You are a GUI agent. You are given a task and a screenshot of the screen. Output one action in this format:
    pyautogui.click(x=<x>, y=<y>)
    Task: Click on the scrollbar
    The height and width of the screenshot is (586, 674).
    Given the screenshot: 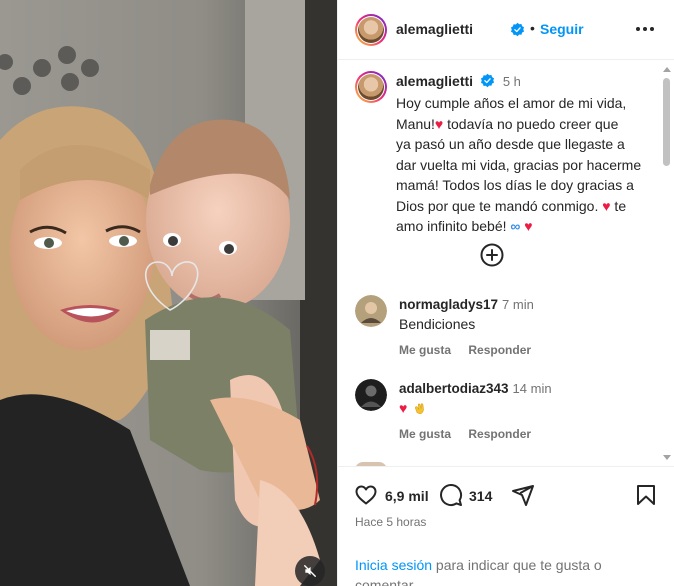 What is the action you would take?
    pyautogui.click(x=666, y=263)
    